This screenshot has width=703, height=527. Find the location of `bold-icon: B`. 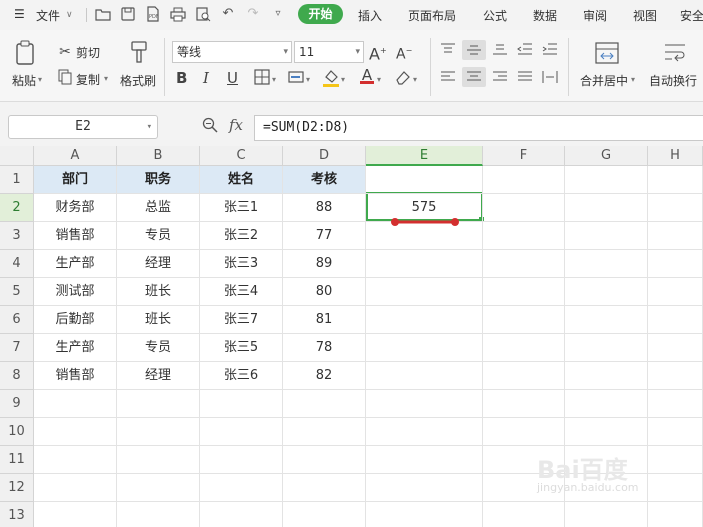

bold-icon: B is located at coordinates (181, 78).